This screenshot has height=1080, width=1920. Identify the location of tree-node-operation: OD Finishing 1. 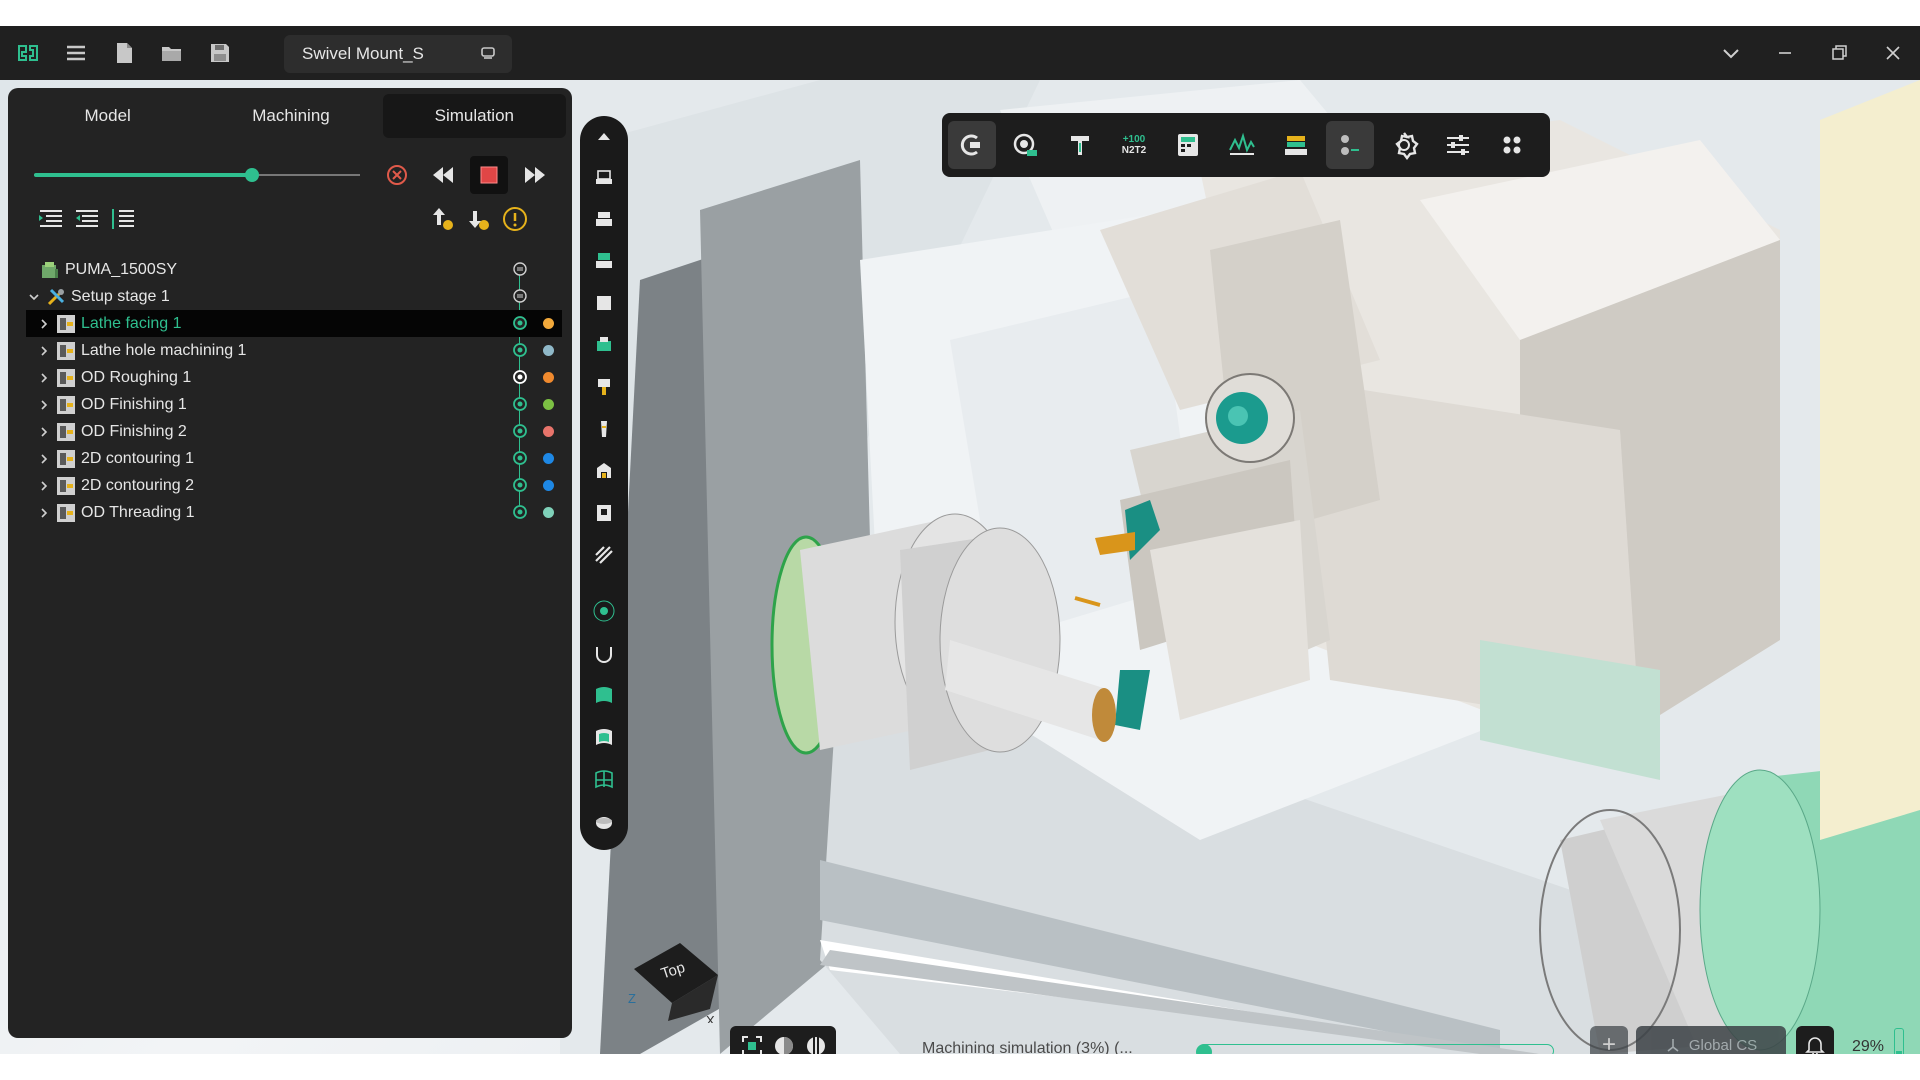
(294, 404).